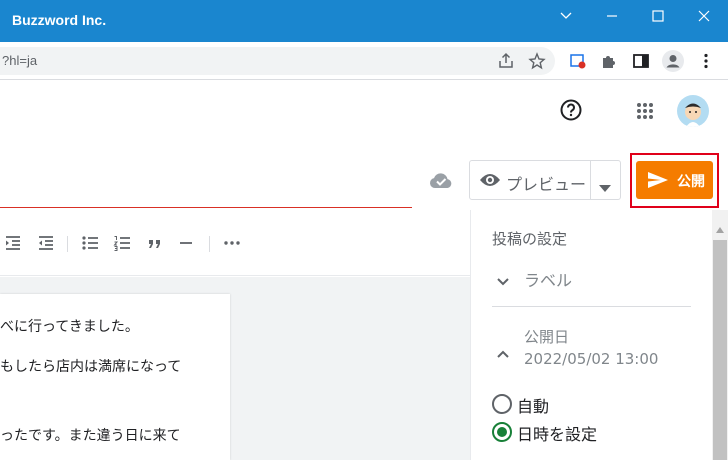 This screenshot has height=460, width=728. What do you see at coordinates (547, 337) in the screenshot?
I see `publish-date-label: 公開日` at bounding box center [547, 337].